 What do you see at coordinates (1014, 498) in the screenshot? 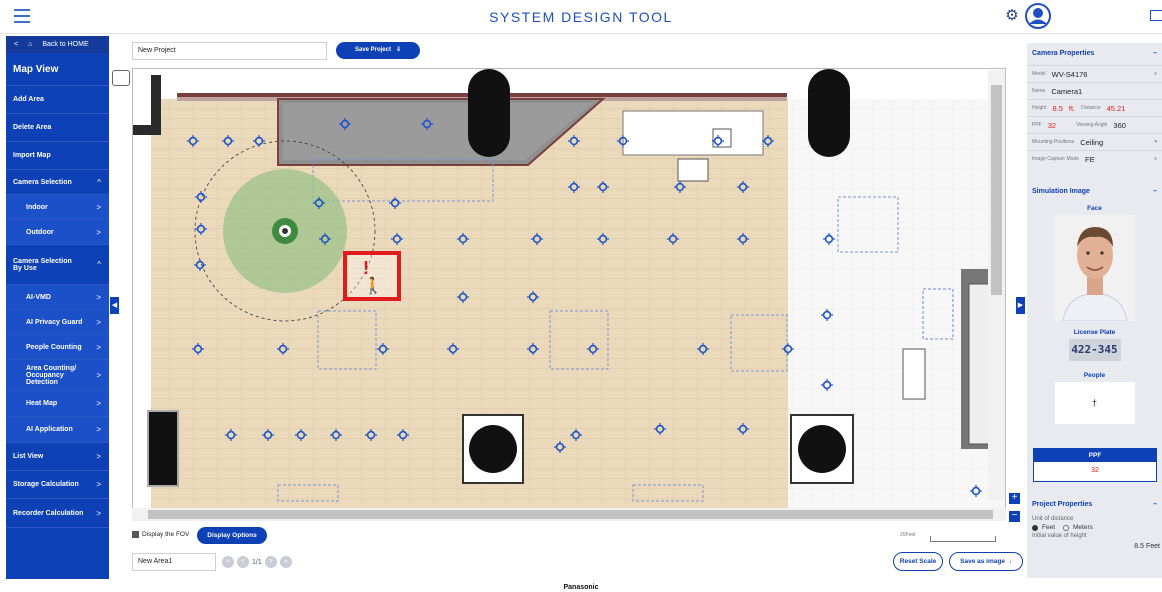
I see `zoom-in-button: +` at bounding box center [1014, 498].